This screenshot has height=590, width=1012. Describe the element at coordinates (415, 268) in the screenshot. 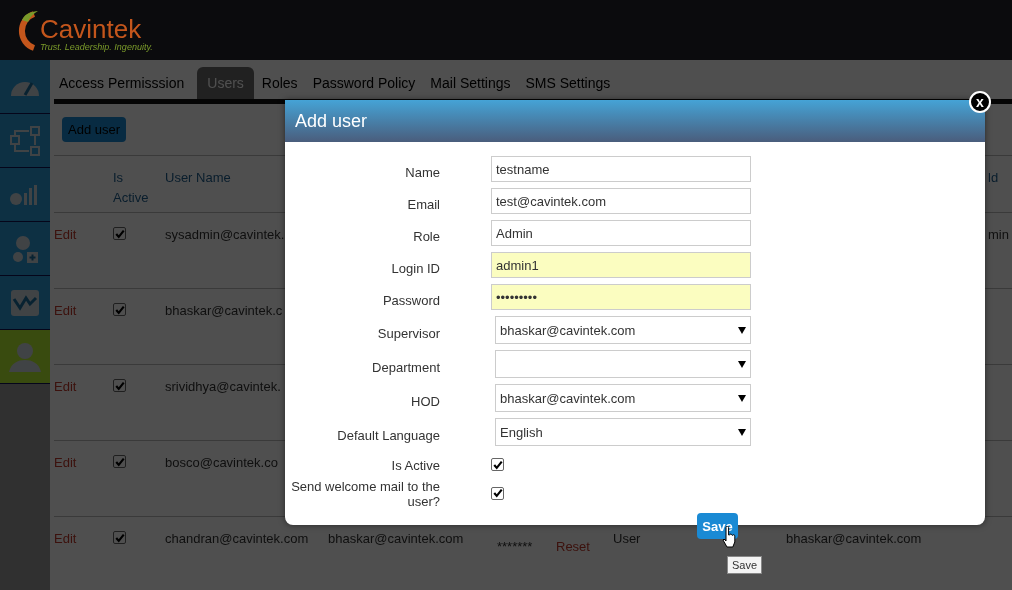

I see `field-label: Login ID` at that location.